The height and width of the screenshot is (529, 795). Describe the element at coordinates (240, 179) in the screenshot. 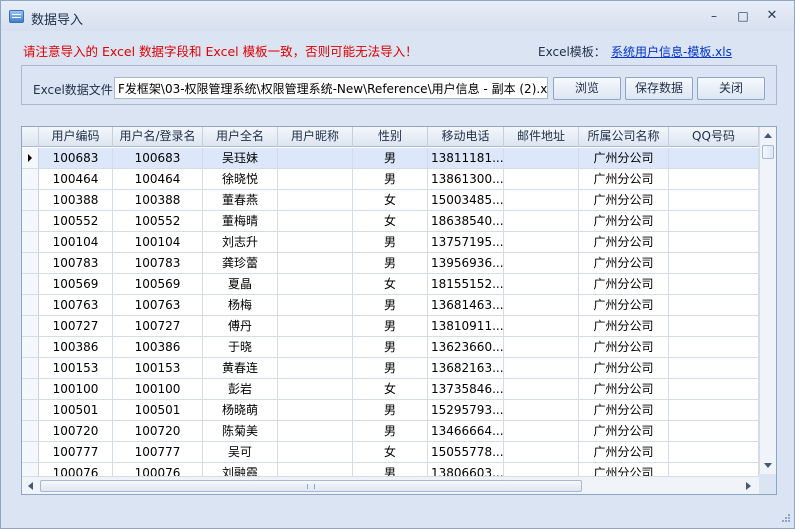

I see `cell-name: 徐晓悦` at that location.